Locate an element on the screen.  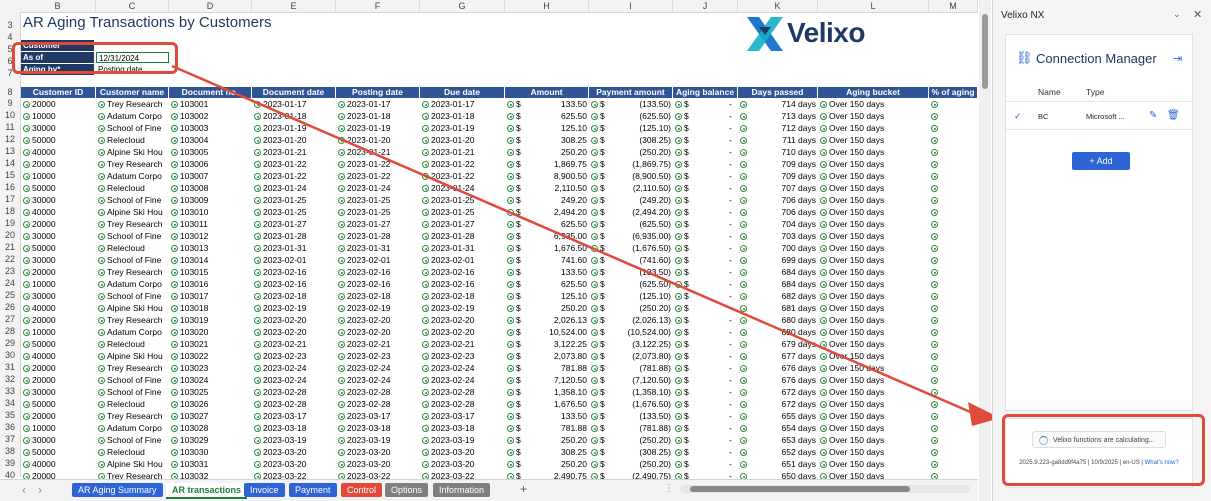
row-number: 8 is located at coordinates (10, 92).